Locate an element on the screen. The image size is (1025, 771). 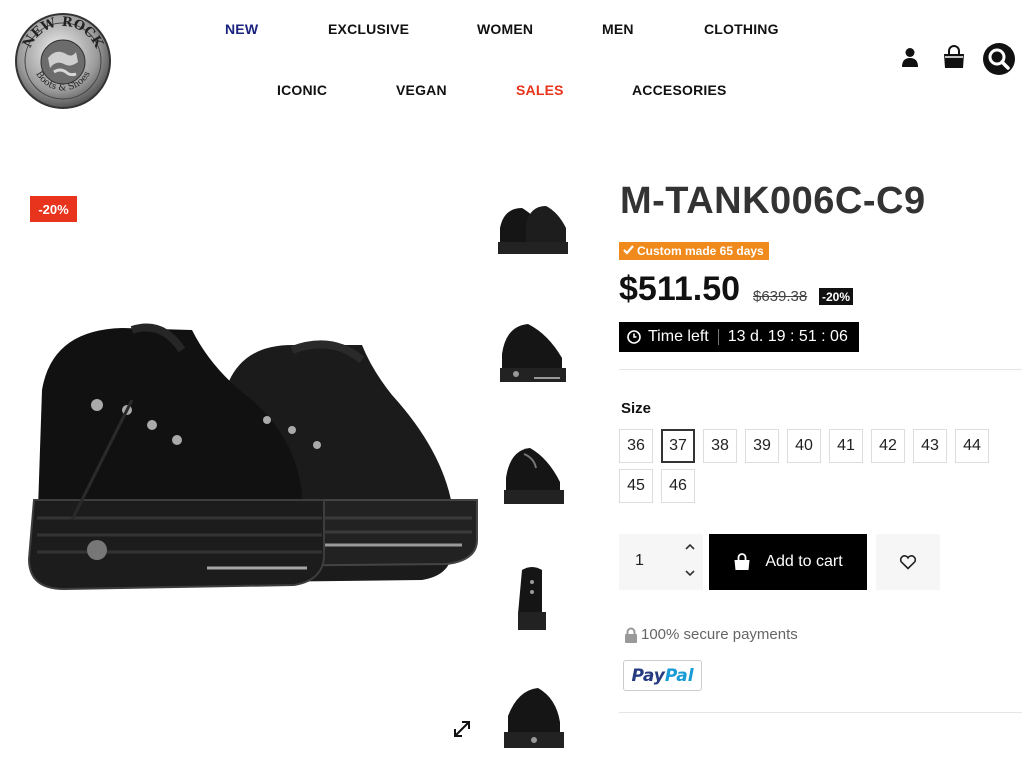
nav-vegan: VEGAN is located at coordinates (421, 90).